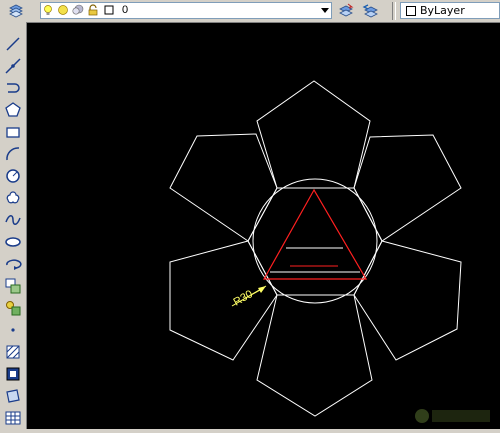 The height and width of the screenshot is (433, 500). I want to click on line-icon, so click(13, 44).